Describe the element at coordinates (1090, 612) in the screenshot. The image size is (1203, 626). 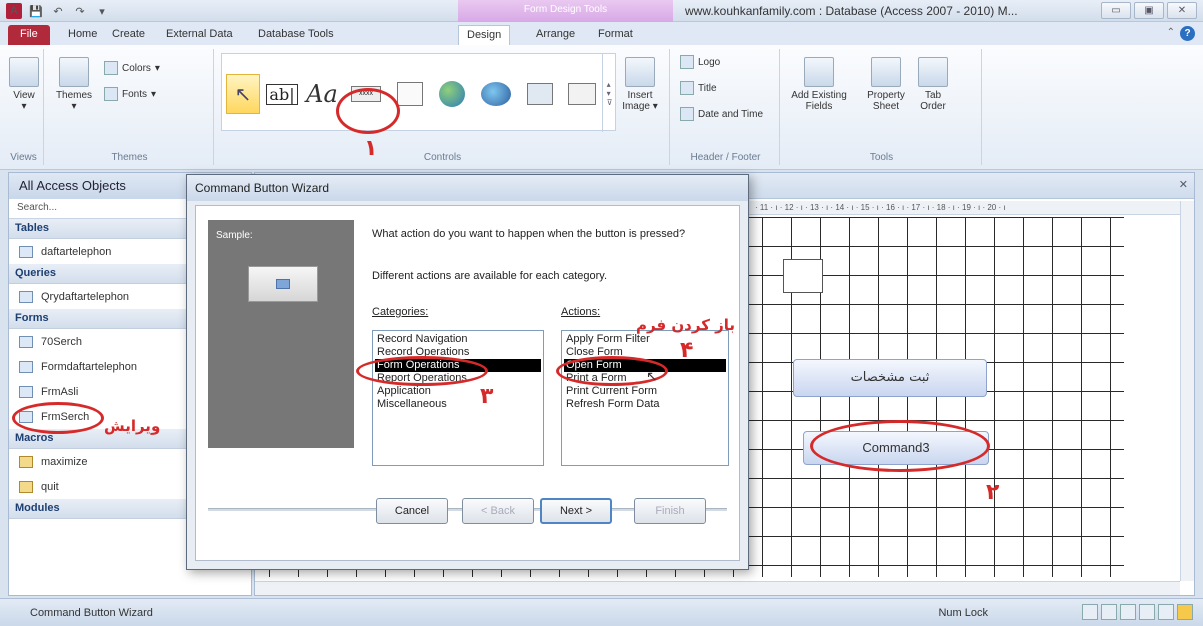
I see `form-view-icon` at that location.